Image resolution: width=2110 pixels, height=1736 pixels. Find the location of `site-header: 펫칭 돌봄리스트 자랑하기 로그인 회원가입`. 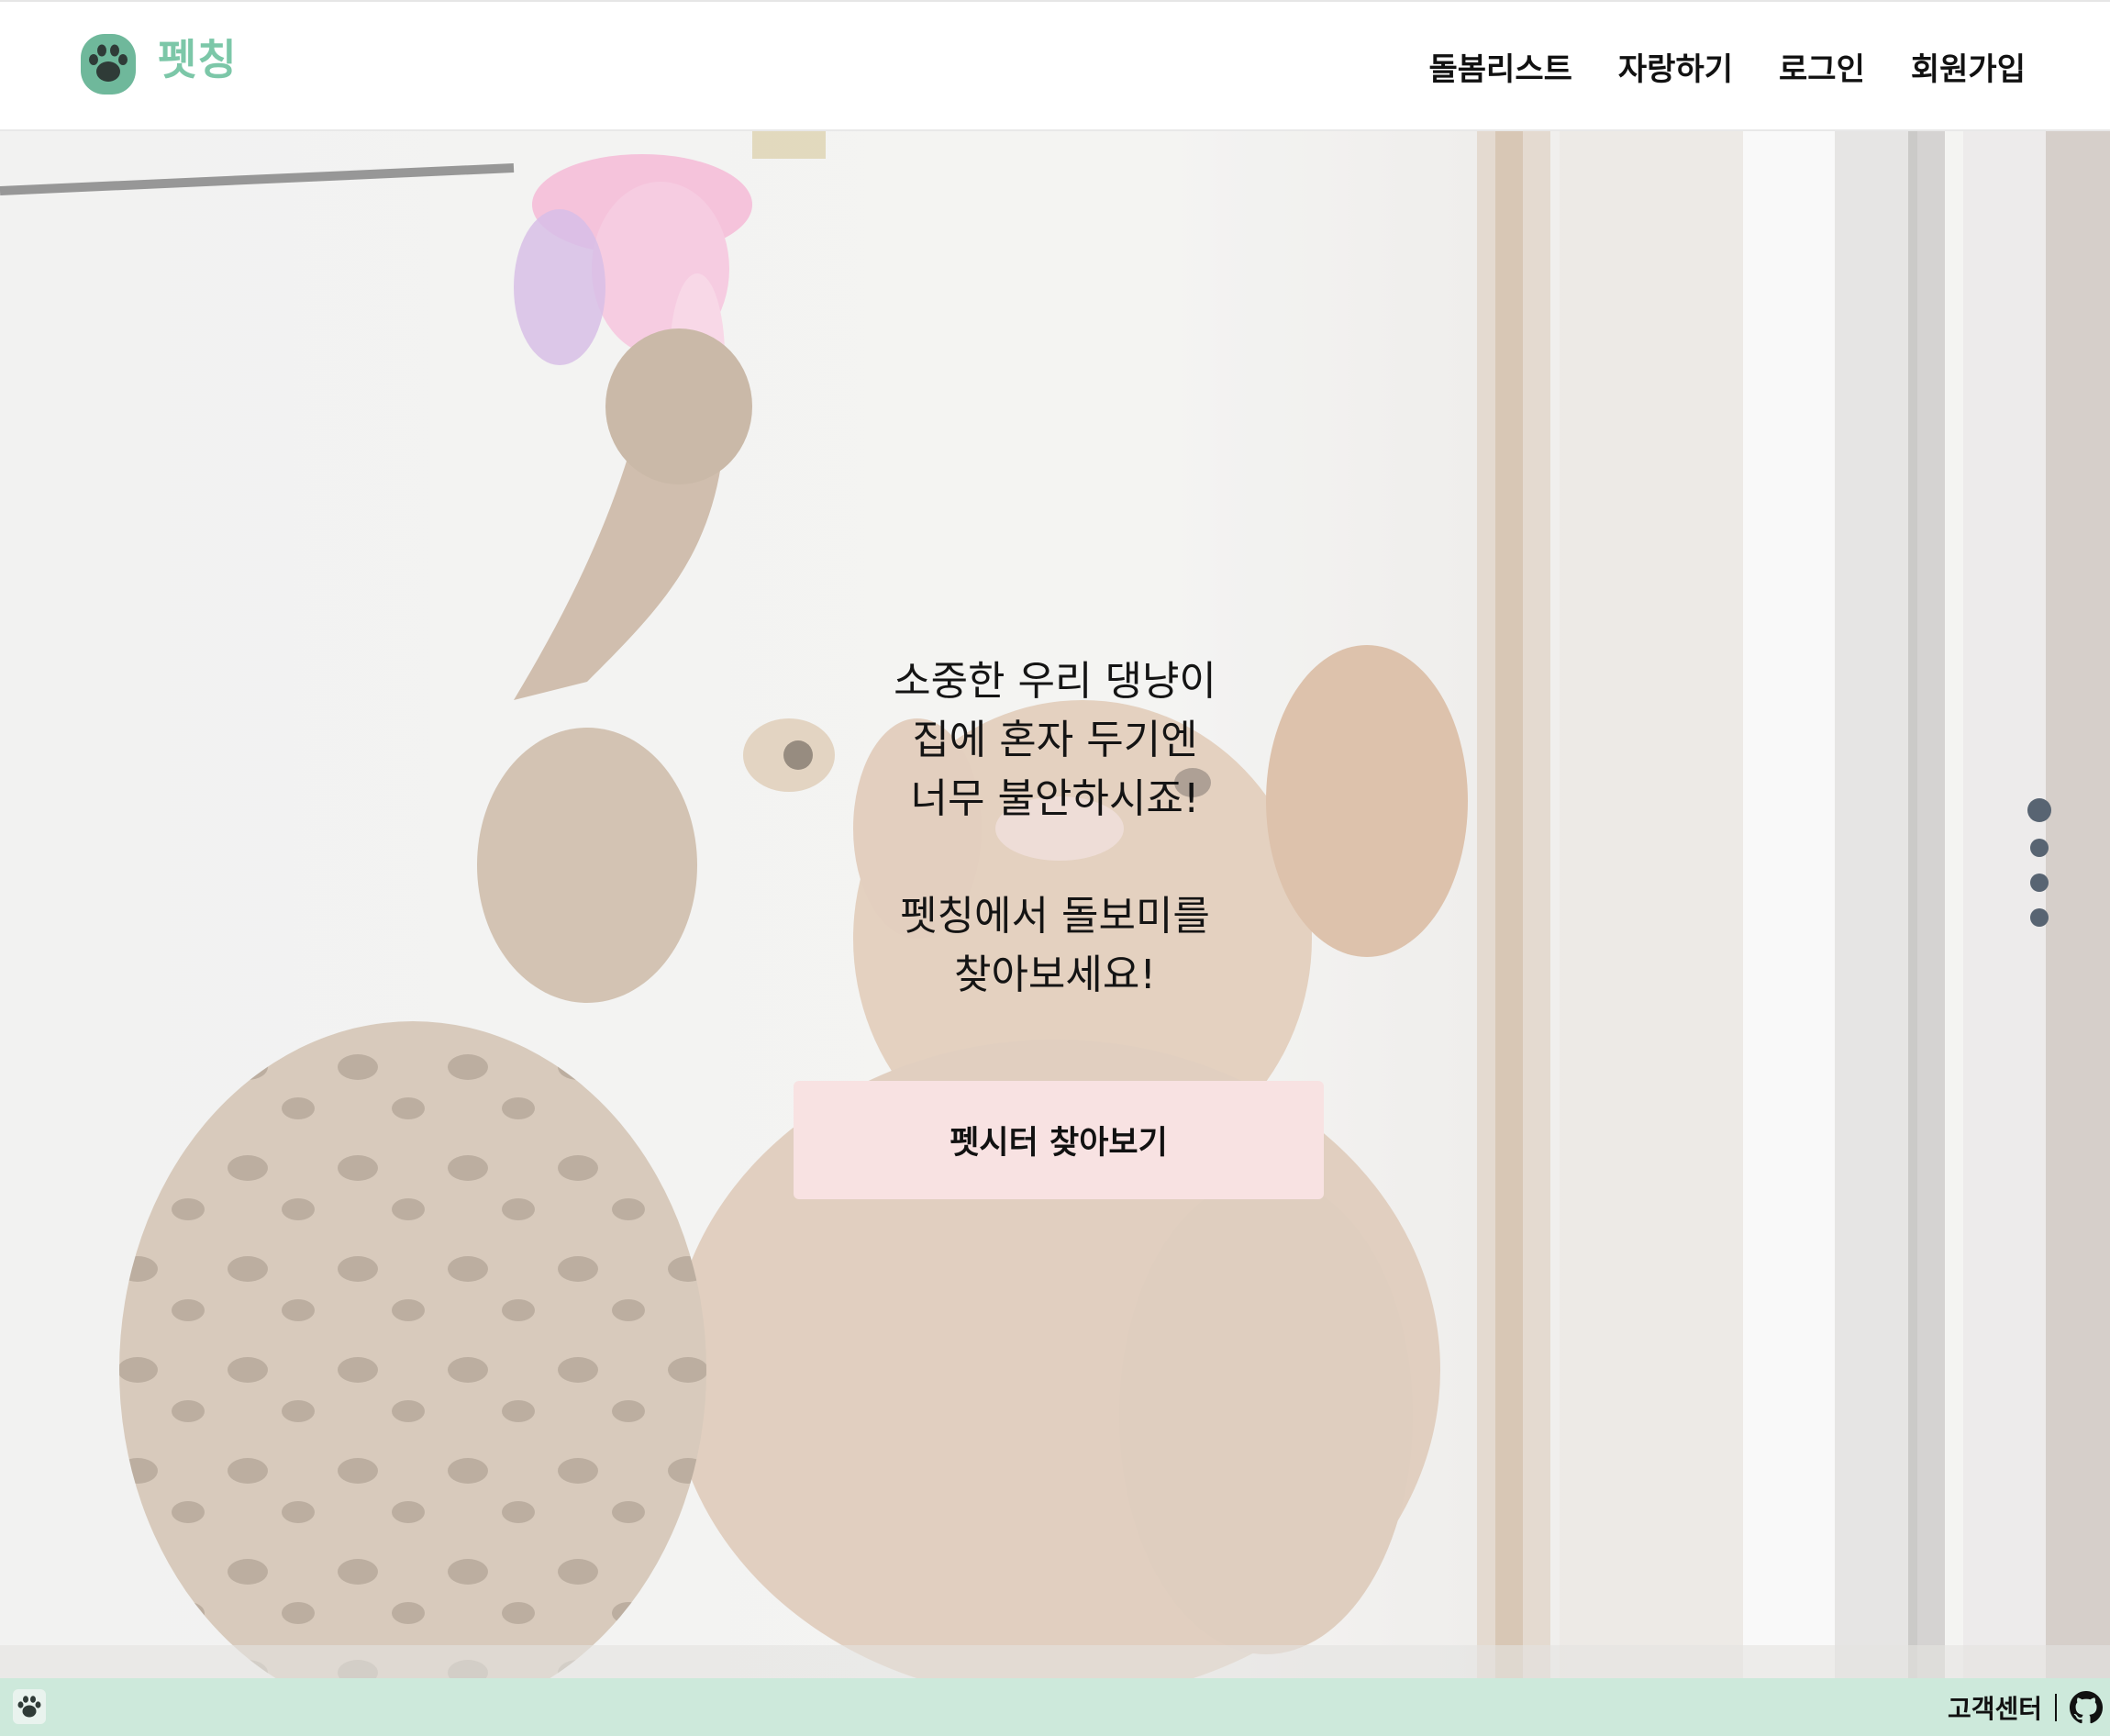

site-header: 펫칭 돌봄리스트 자랑하기 로그인 회원가입 is located at coordinates (1055, 65).